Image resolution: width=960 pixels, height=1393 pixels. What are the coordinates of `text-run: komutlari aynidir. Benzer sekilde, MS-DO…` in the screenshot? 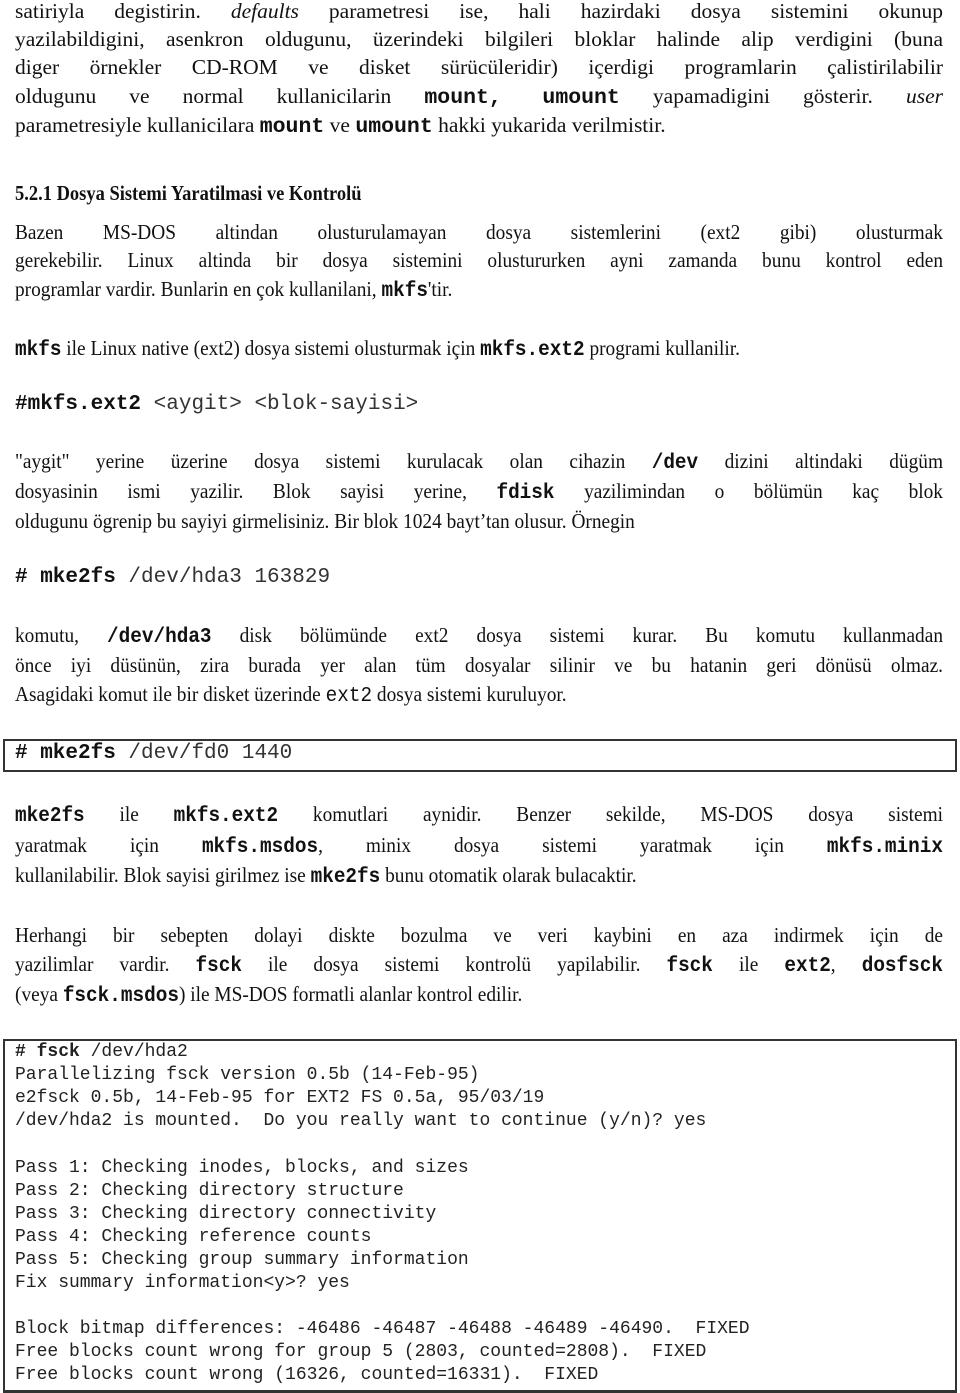 It's located at (610, 814).